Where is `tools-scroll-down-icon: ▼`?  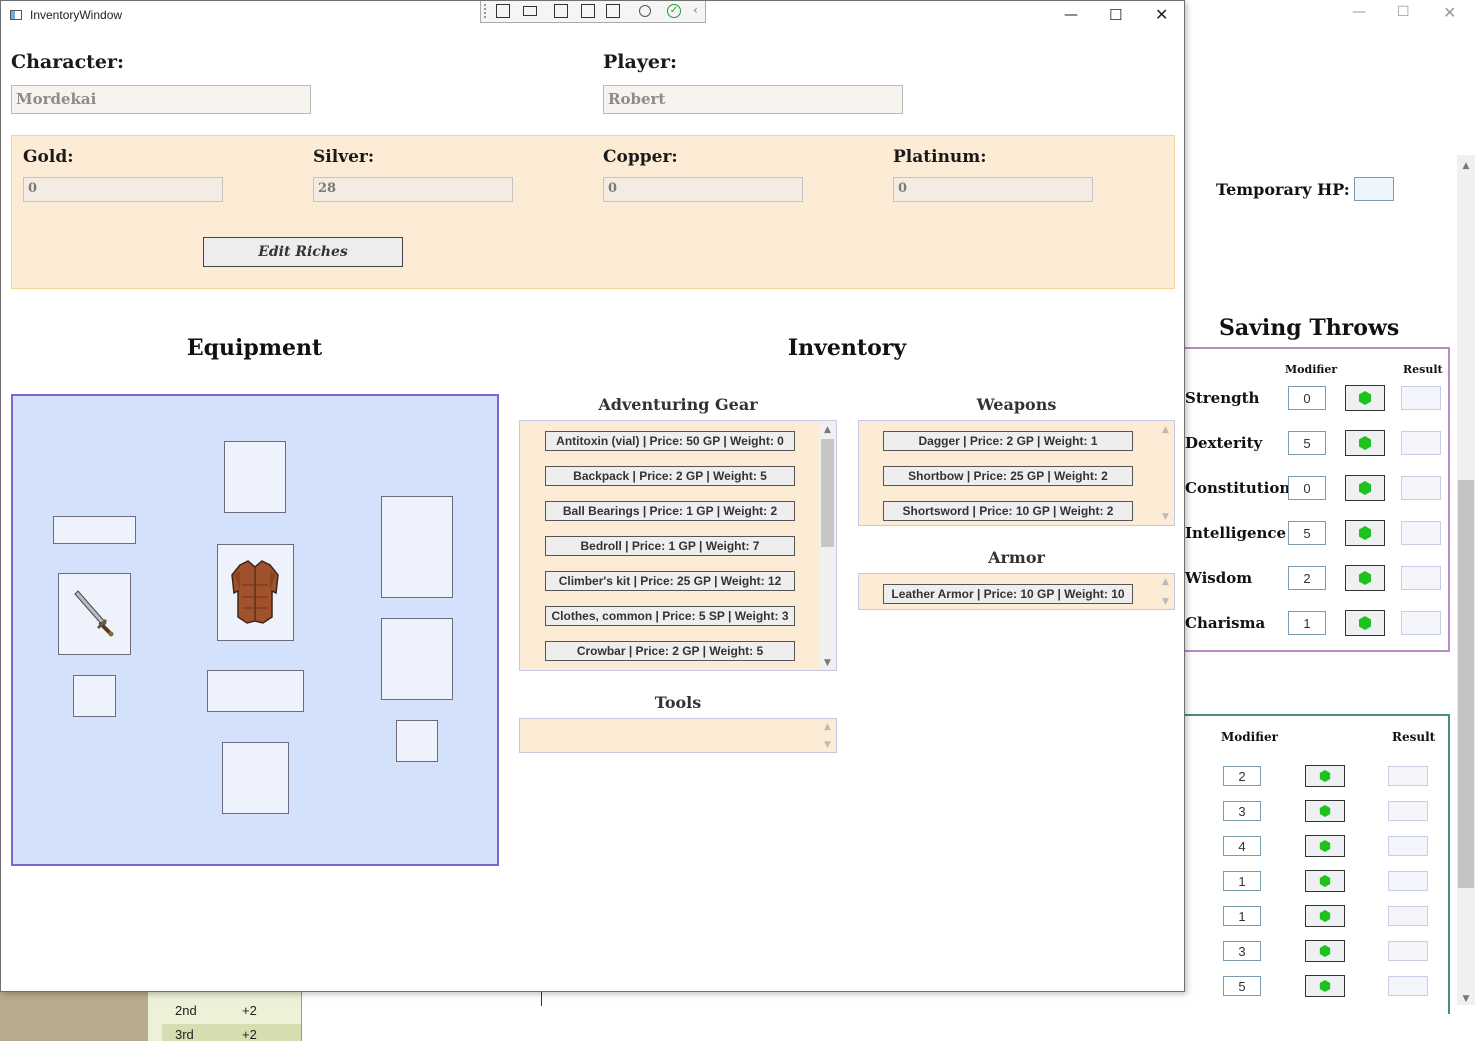 tools-scroll-down-icon: ▼ is located at coordinates (827, 745).